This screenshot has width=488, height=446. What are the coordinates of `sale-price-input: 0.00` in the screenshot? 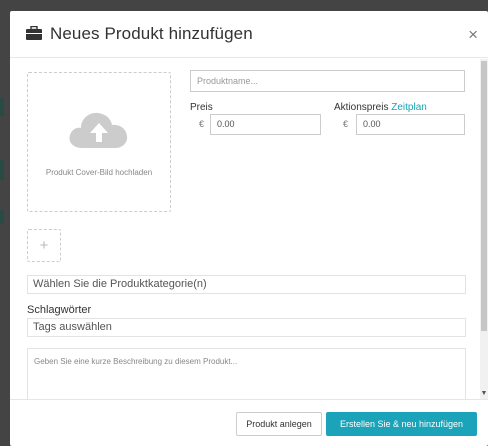 It's located at (410, 124).